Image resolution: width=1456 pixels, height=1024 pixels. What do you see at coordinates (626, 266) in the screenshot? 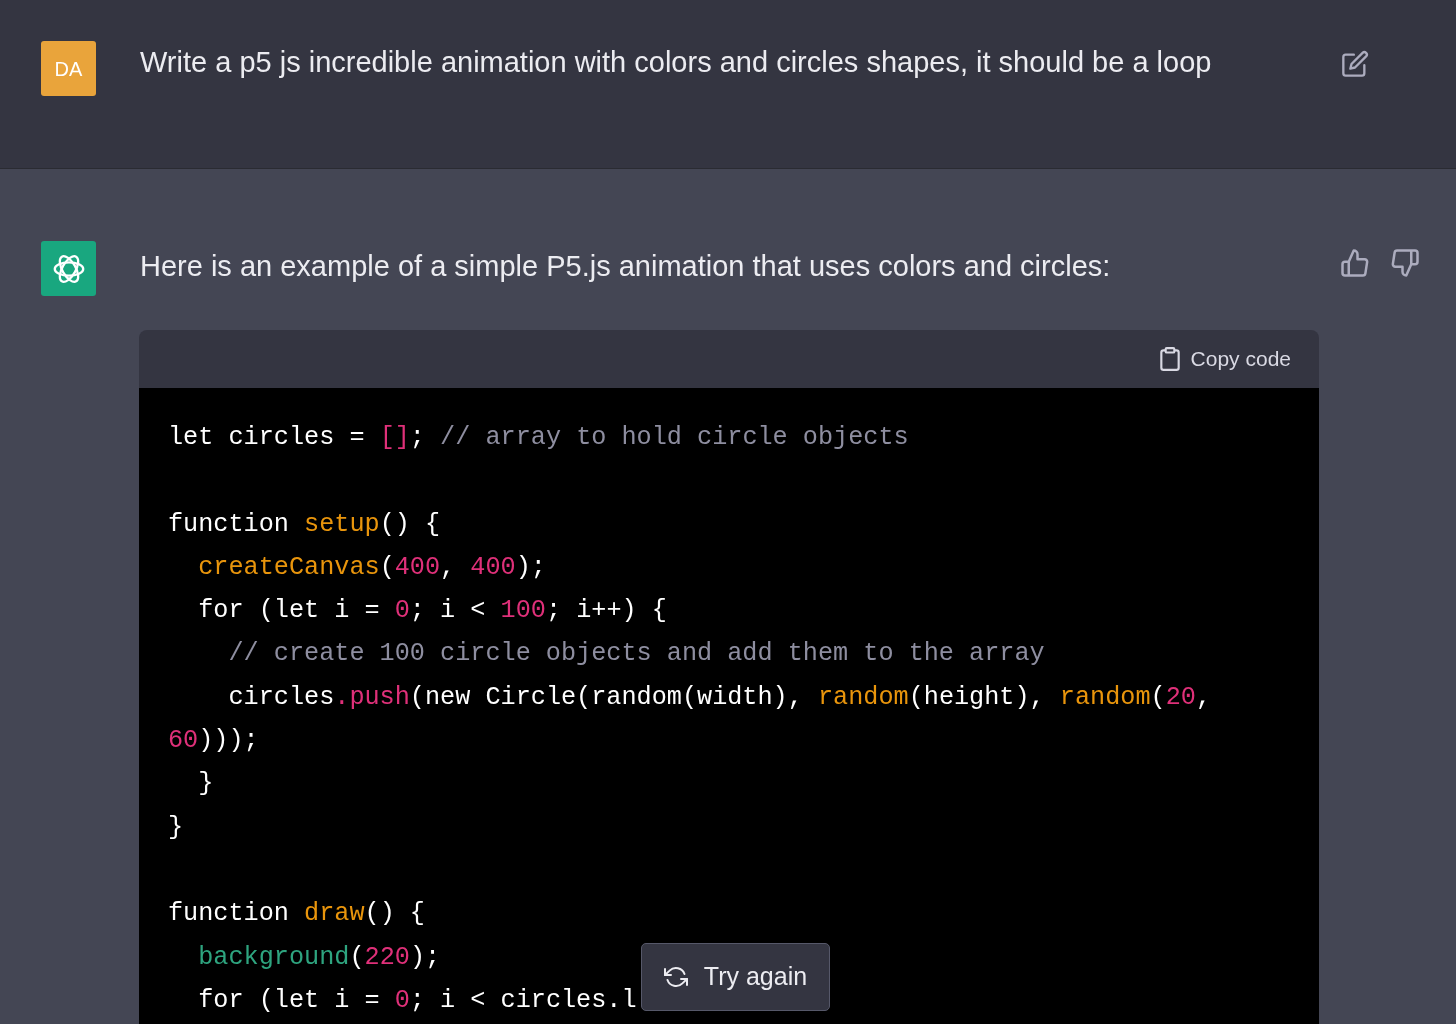
I see `assistant-message: Here is an example of a simple P5.js animation that uses colors and circles:` at bounding box center [626, 266].